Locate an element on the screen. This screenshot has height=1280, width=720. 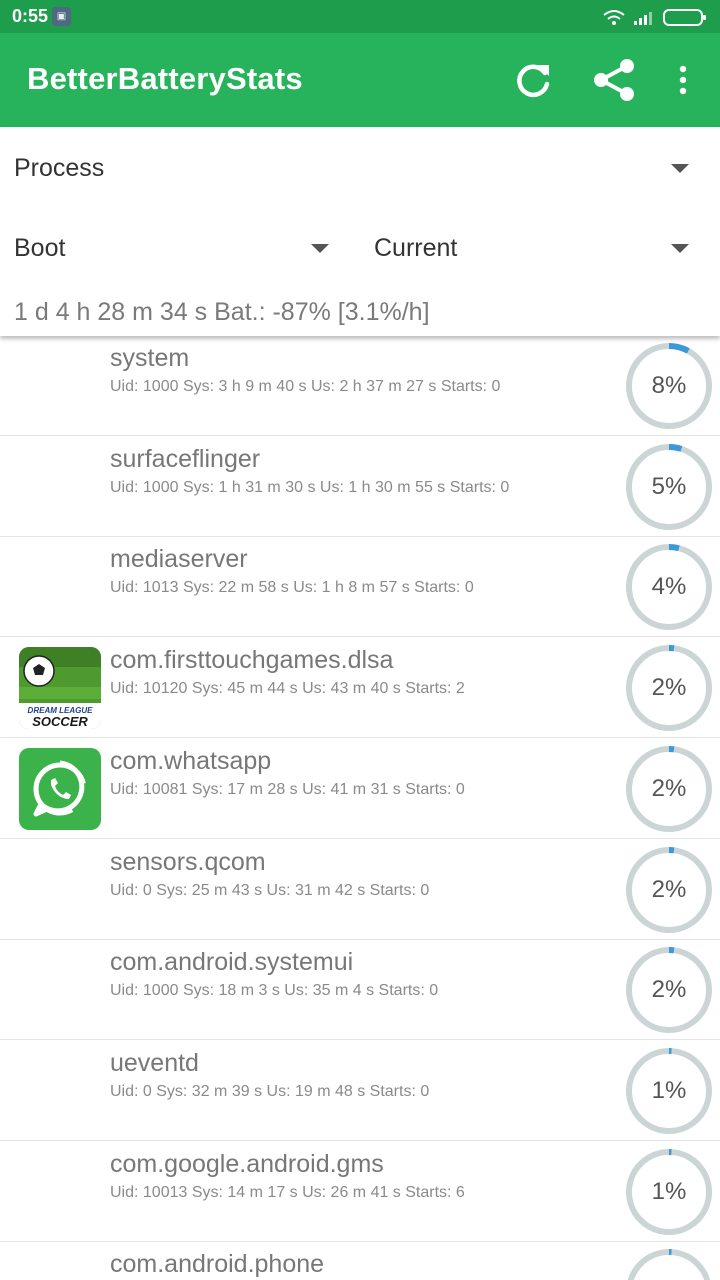
process-name: com.firsttouchgames.dlsa is located at coordinates (252, 660).